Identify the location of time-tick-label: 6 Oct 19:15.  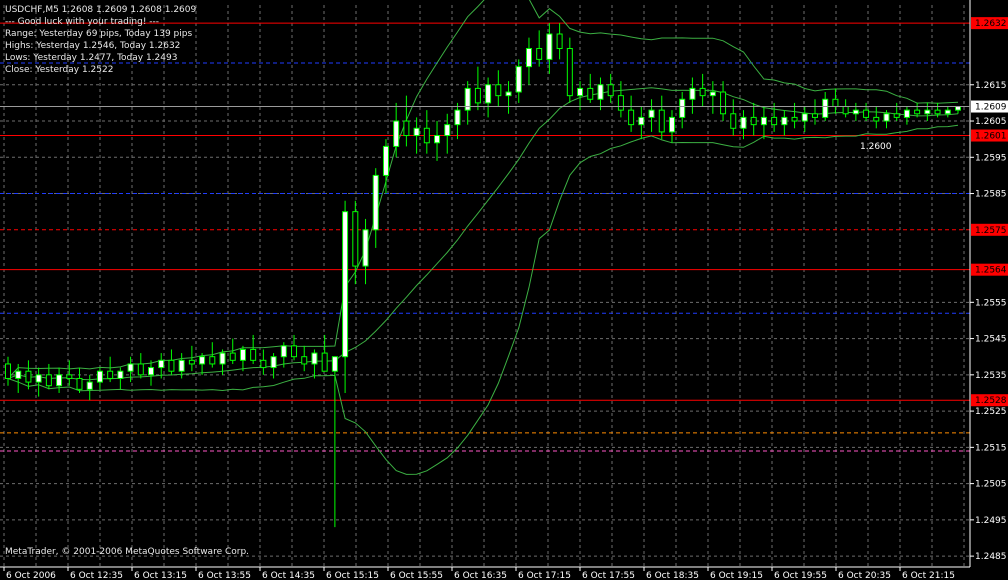
(736, 575).